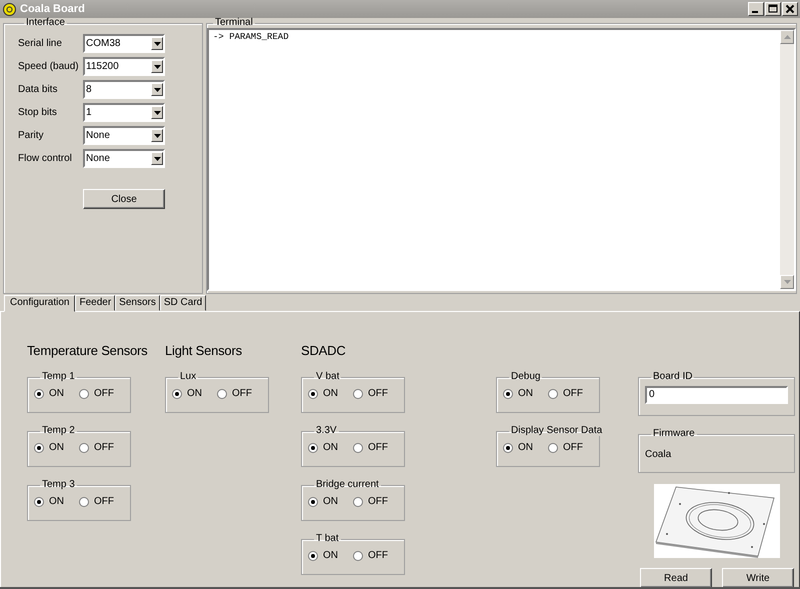 This screenshot has height=589, width=800. What do you see at coordinates (183, 303) in the screenshot?
I see `tab: SD Card` at bounding box center [183, 303].